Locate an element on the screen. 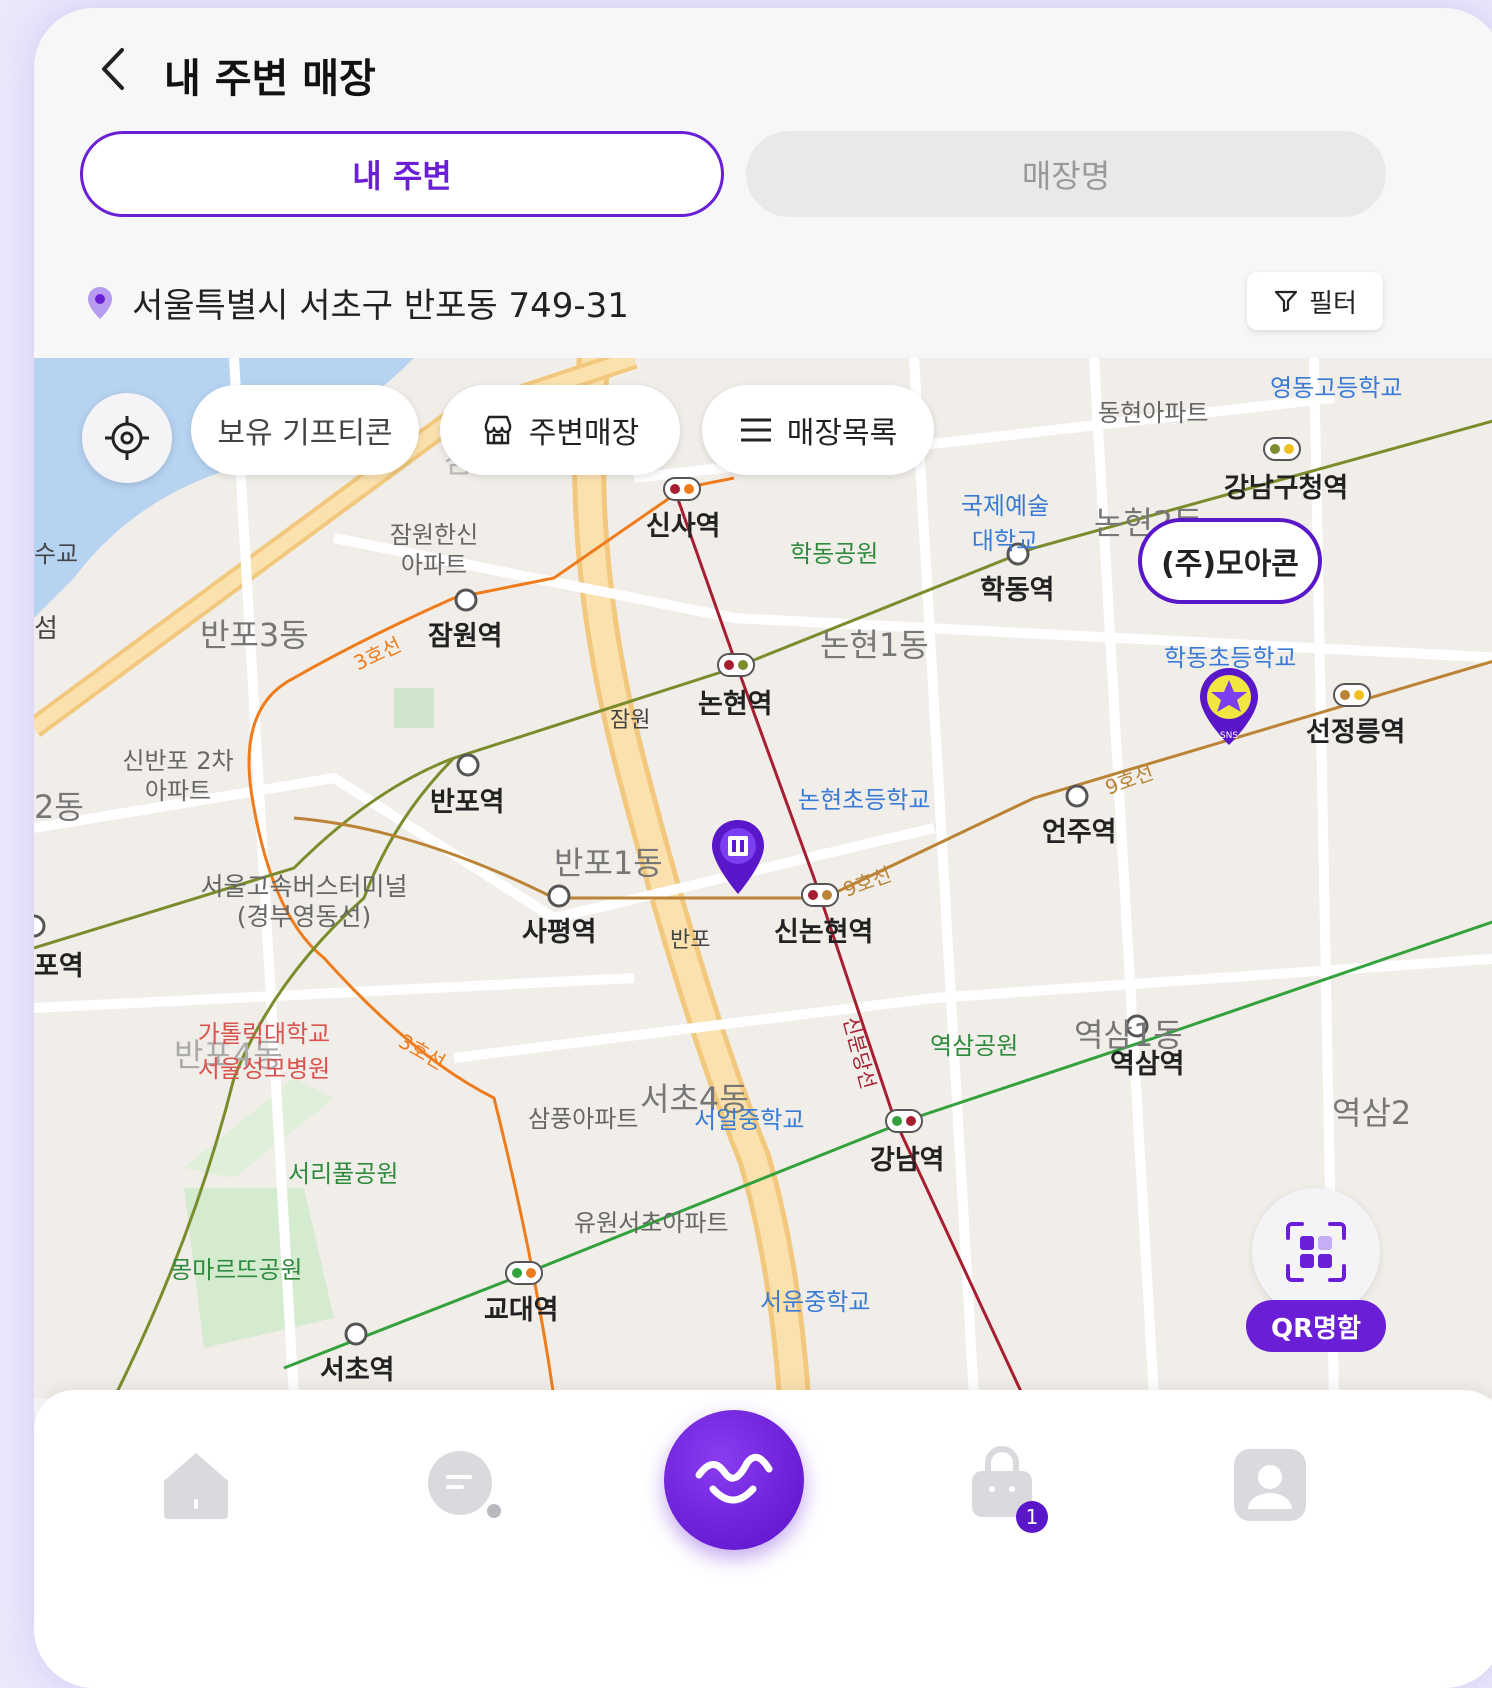 Image resolution: width=1492 pixels, height=1688 pixels. list-icon is located at coordinates (755, 430).